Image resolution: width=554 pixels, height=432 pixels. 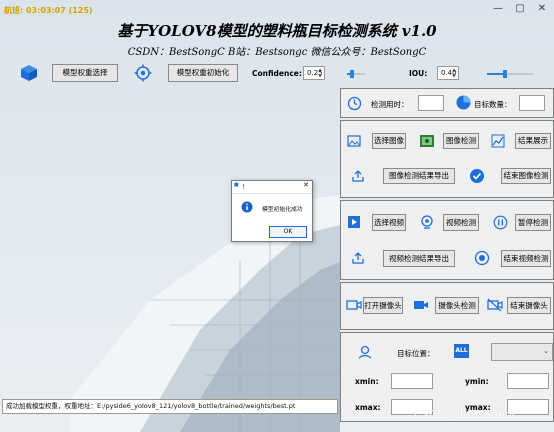 What do you see at coordinates (461, 141) in the screenshot?
I see `image-detect-button: 图像检测` at bounding box center [461, 141].